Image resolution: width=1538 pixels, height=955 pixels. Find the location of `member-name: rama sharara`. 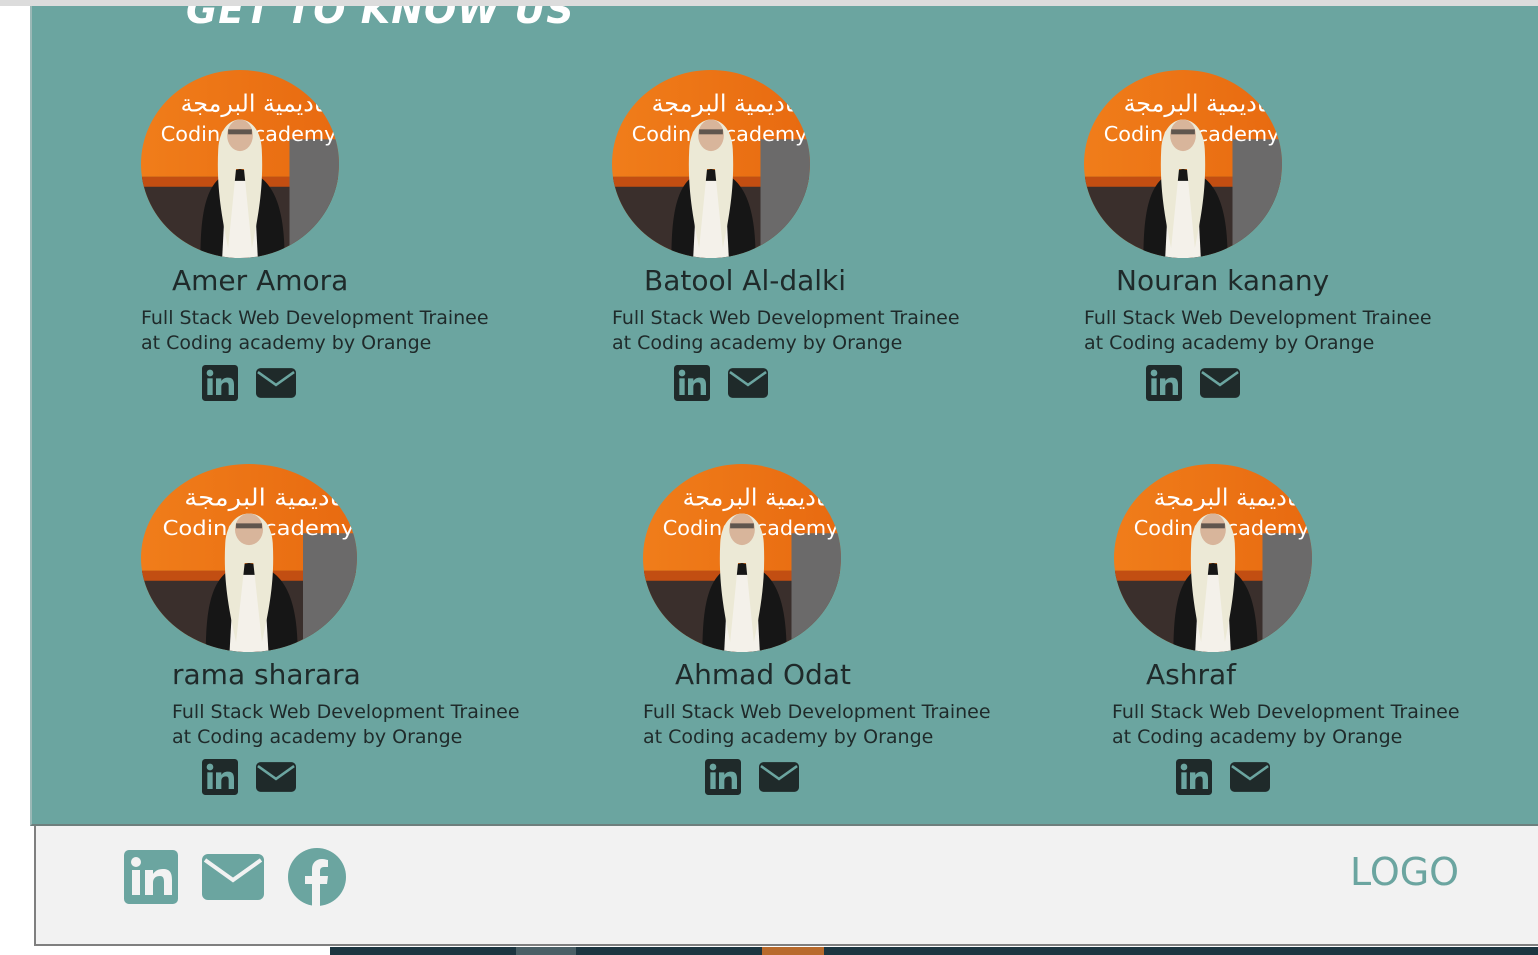

member-name: rama sharara is located at coordinates (266, 674).